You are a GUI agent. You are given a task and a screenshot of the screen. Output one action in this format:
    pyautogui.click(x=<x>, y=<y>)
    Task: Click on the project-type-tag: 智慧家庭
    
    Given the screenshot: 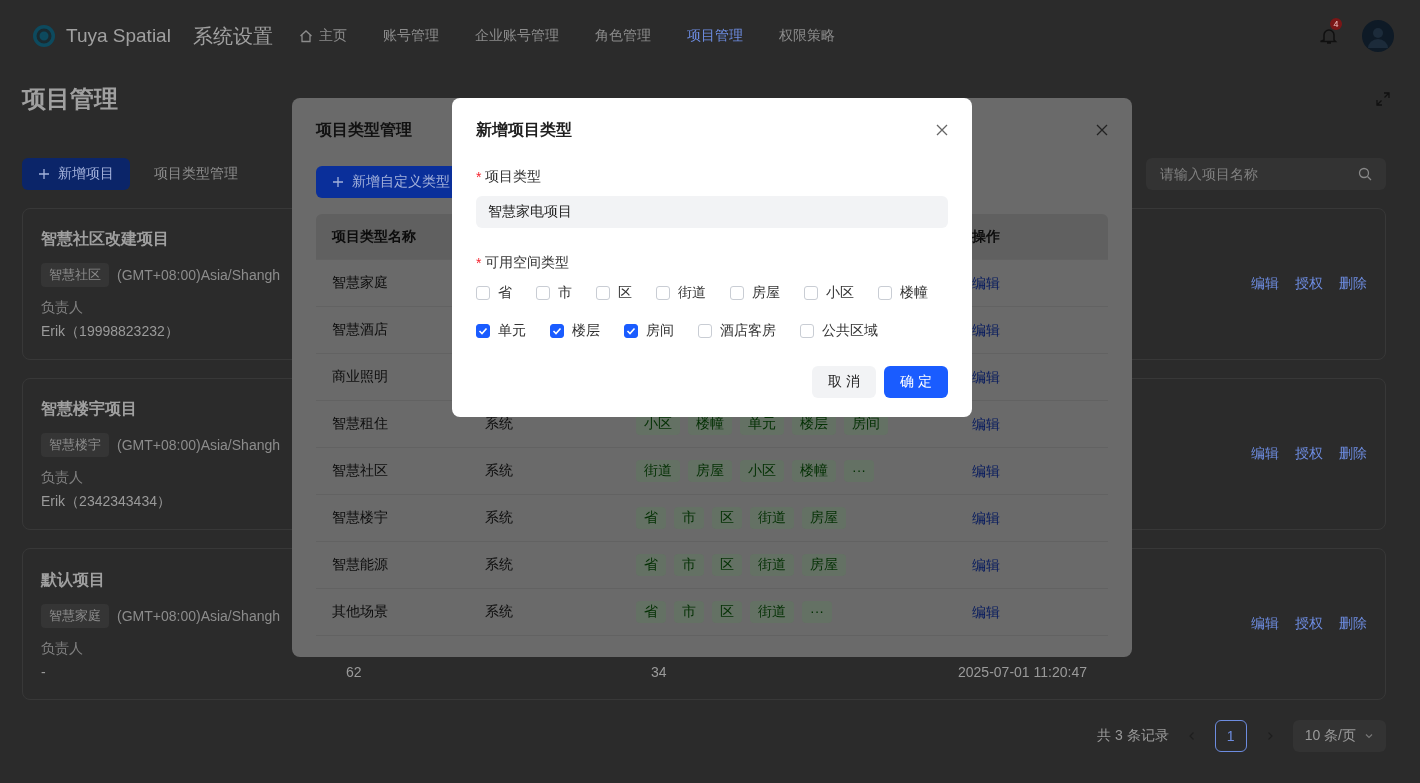 What is the action you would take?
    pyautogui.click(x=75, y=616)
    